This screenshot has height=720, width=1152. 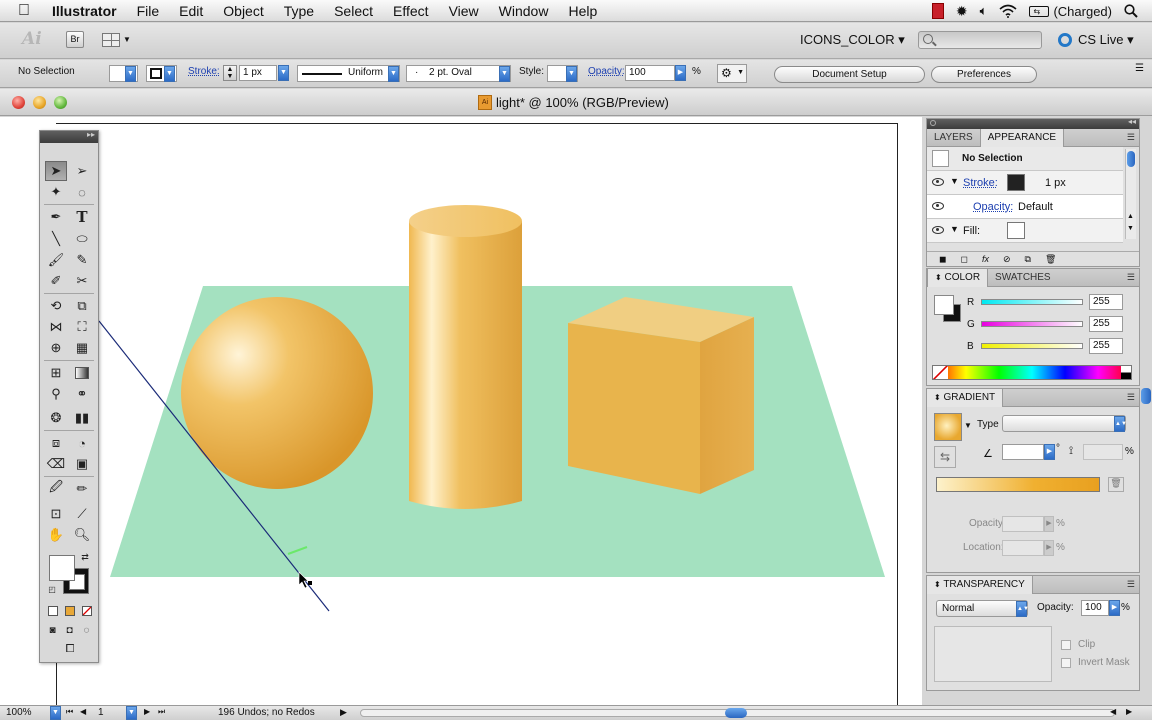 I want to click on chevron-down-icon: ▼, so click(x=968, y=425).